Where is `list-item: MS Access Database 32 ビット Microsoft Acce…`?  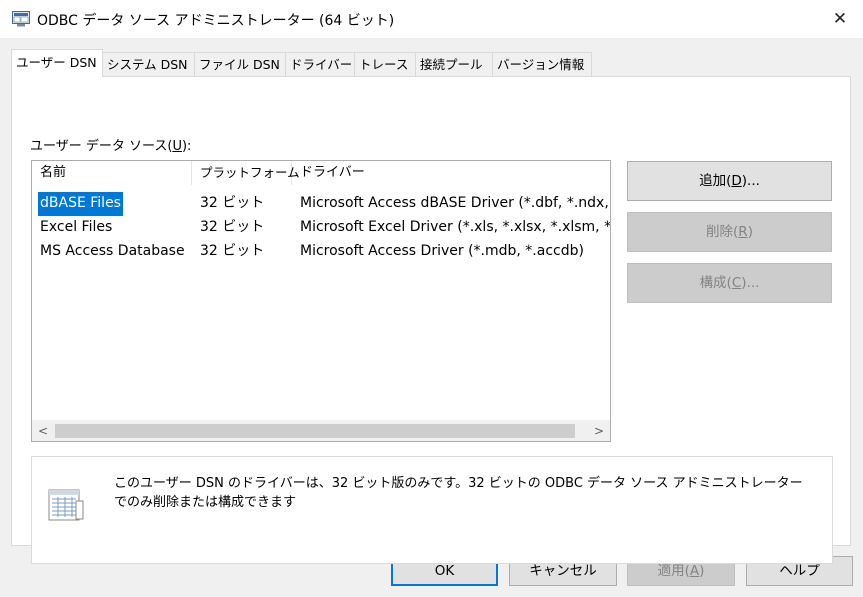 list-item: MS Access Database 32 ビット Microsoft Acce… is located at coordinates (321, 252).